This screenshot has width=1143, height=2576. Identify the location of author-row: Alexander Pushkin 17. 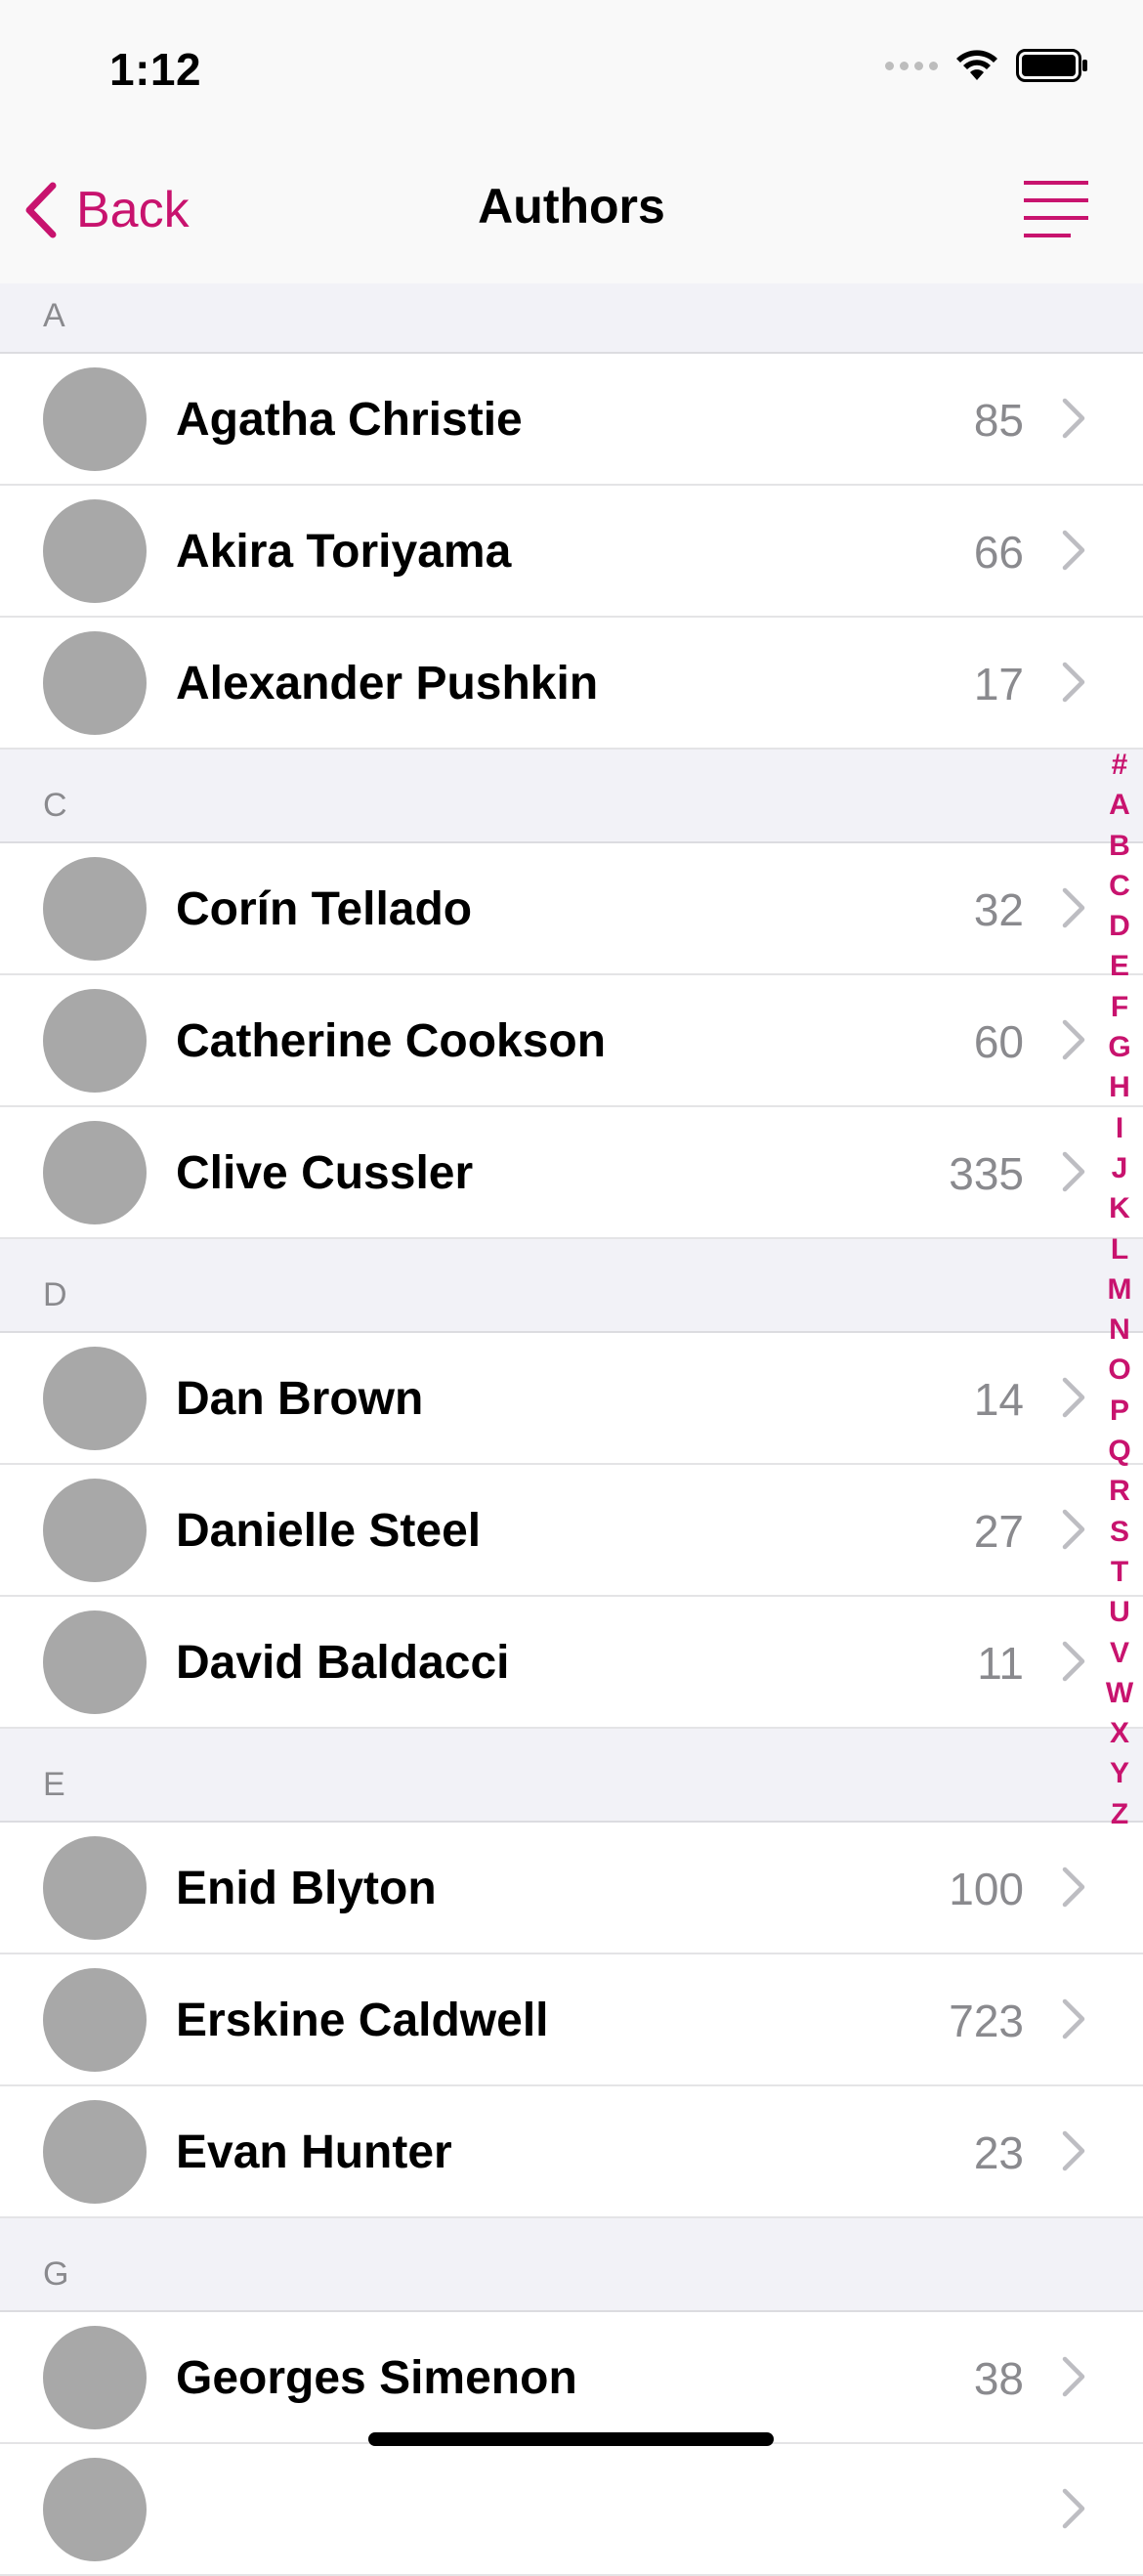
(571, 684).